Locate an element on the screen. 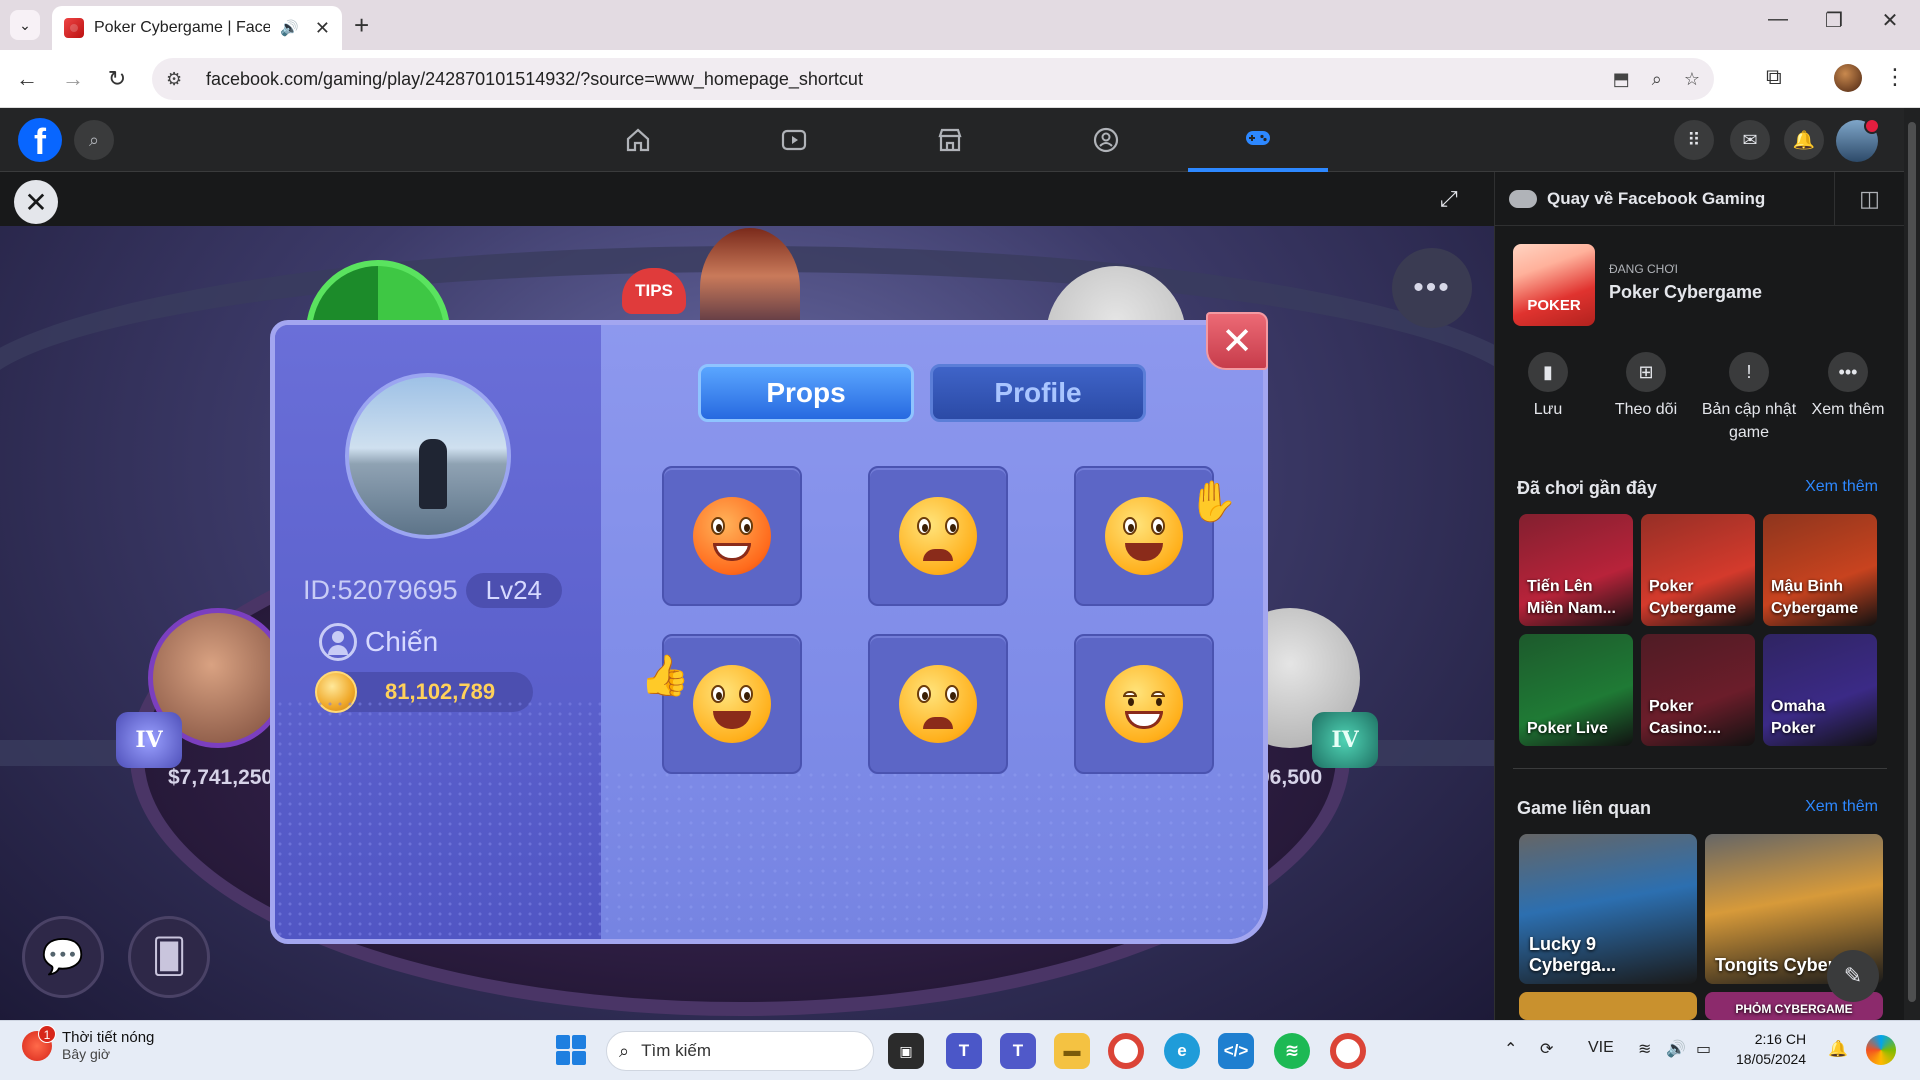 Image resolution: width=1920 pixels, height=1080 pixels. recent-game-tile: Mậu Binh Cybergame is located at coordinates (1820, 570).